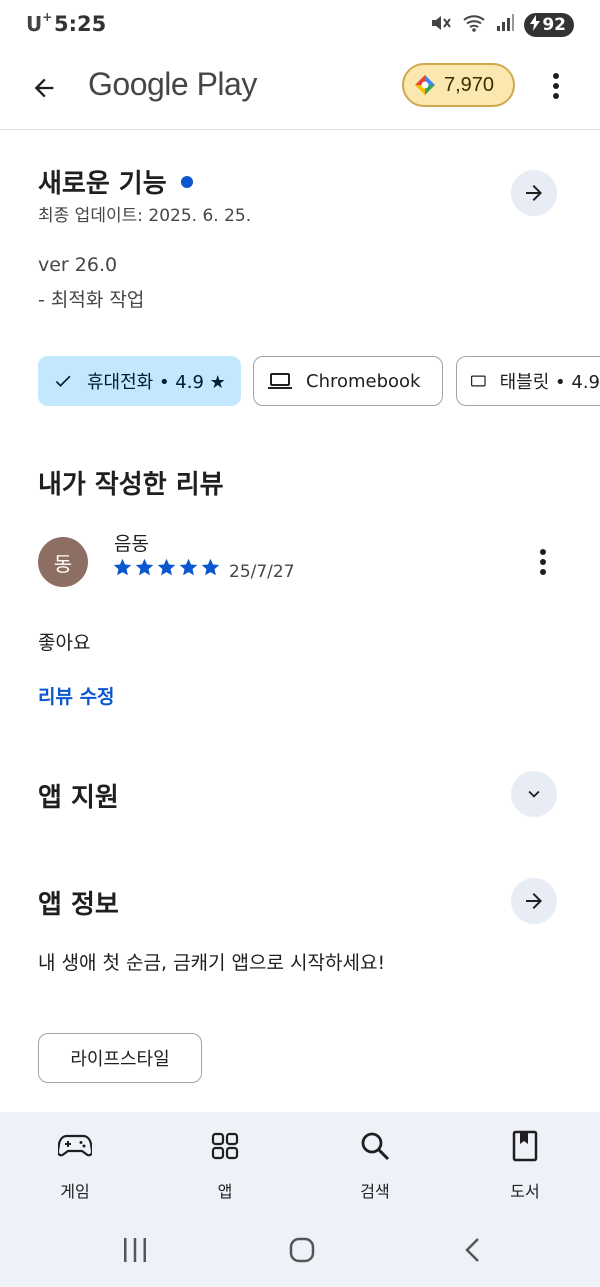 The width and height of the screenshot is (600, 1287). What do you see at coordinates (145, 216) in the screenshot?
I see `last-updated-text: 최종 업데이트: 2025. 6. 25.` at bounding box center [145, 216].